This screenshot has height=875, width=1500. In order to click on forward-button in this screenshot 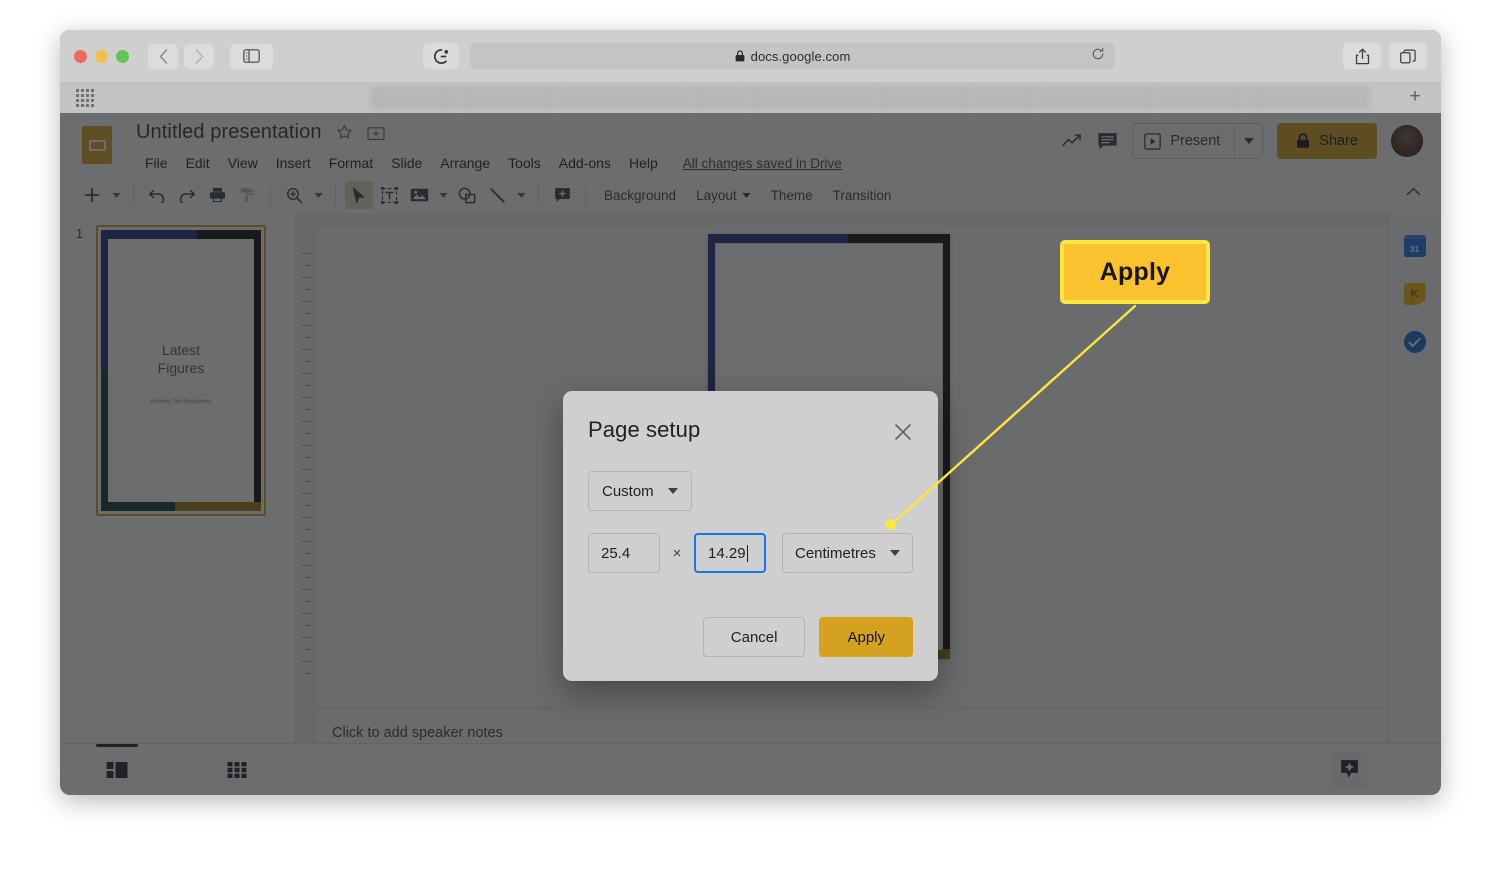, I will do `click(199, 56)`.